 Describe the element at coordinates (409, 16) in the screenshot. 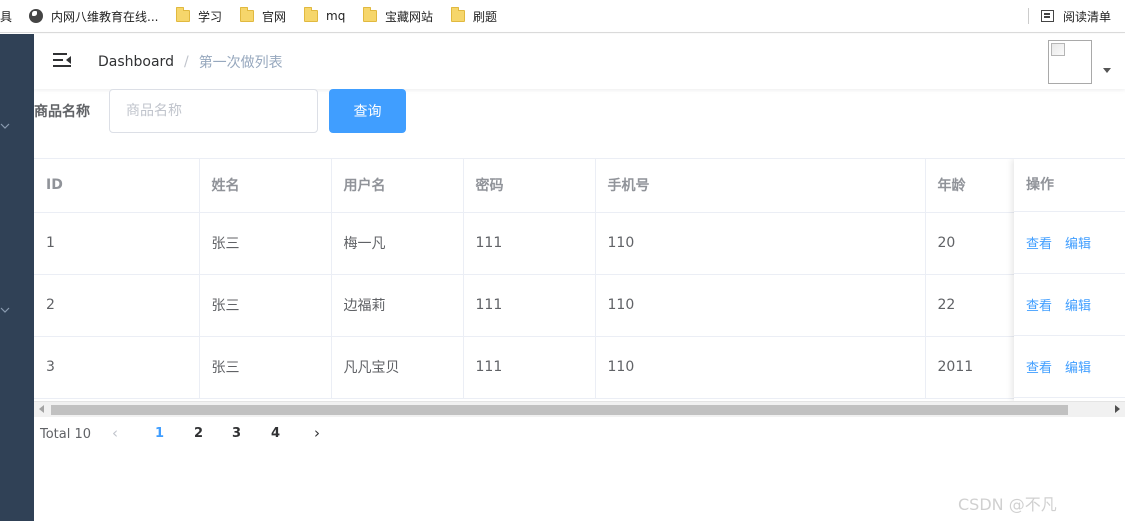

I see `bookmark-label: 宝藏网站` at that location.